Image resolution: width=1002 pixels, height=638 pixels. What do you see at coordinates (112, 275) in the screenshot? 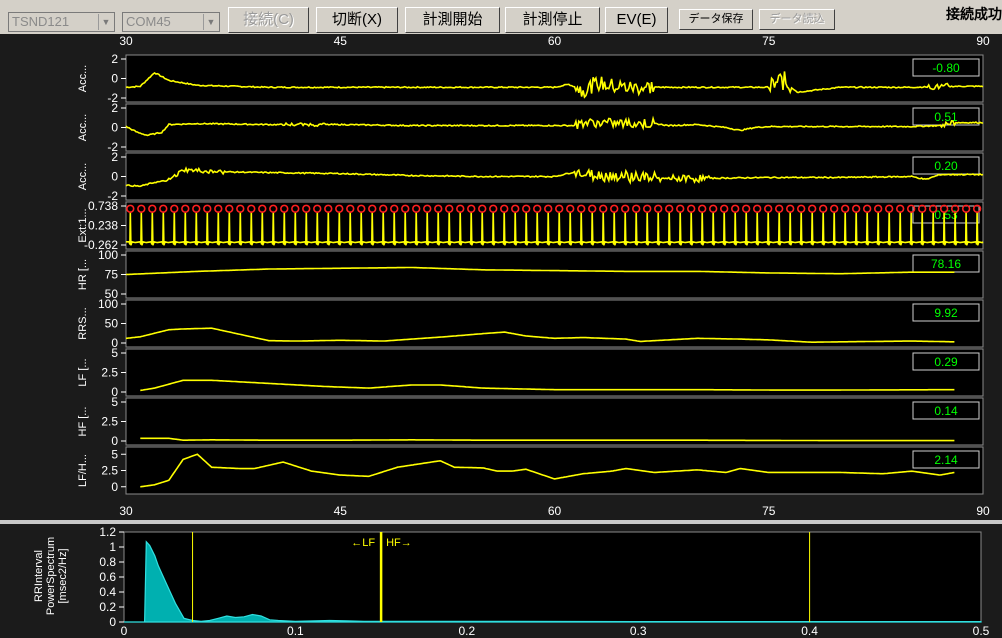
I see `y-tick-label: 75` at bounding box center [112, 275].